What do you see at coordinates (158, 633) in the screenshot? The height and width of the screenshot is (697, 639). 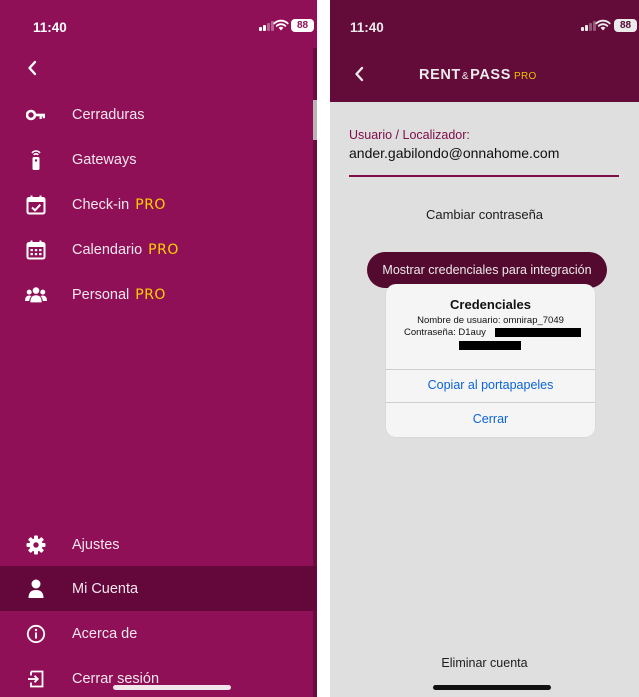 I see `menu-item-acerca-de: Acerca de` at bounding box center [158, 633].